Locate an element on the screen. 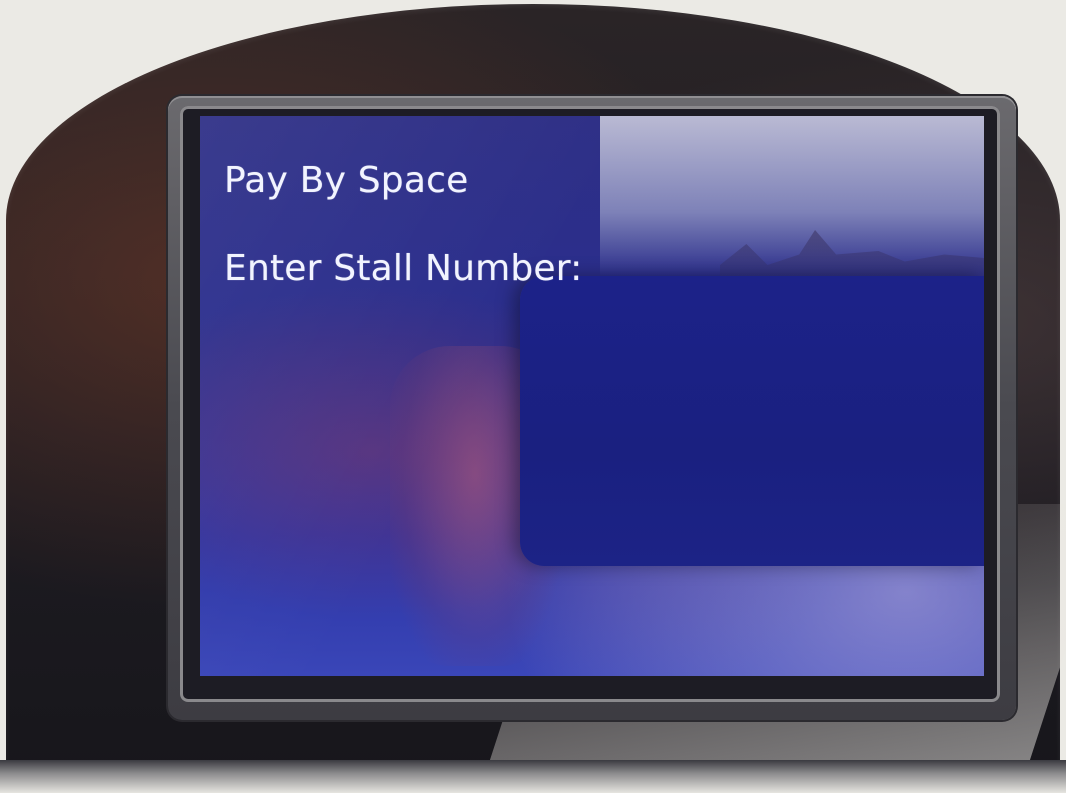 Image resolution: width=1066 pixels, height=793 pixels. stall-number-label: Enter Stall Number: is located at coordinates (403, 268).